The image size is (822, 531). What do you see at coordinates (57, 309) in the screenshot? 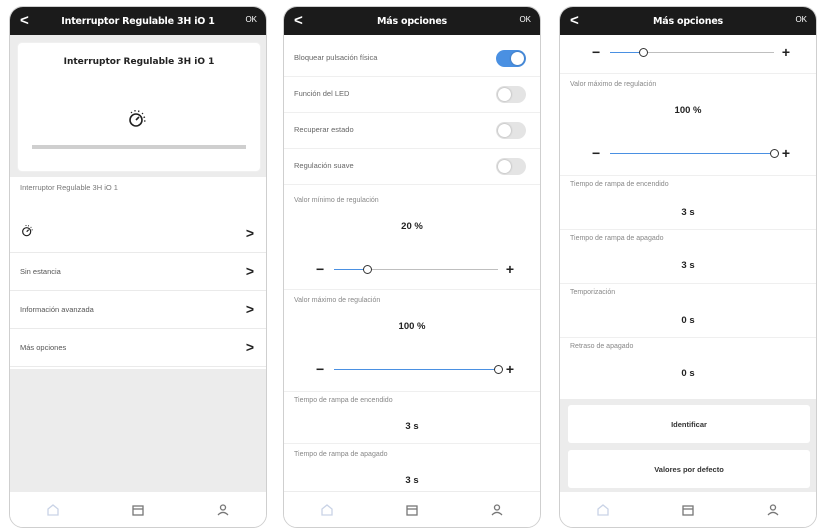
I see `menu-label: Información avanzada` at bounding box center [57, 309].